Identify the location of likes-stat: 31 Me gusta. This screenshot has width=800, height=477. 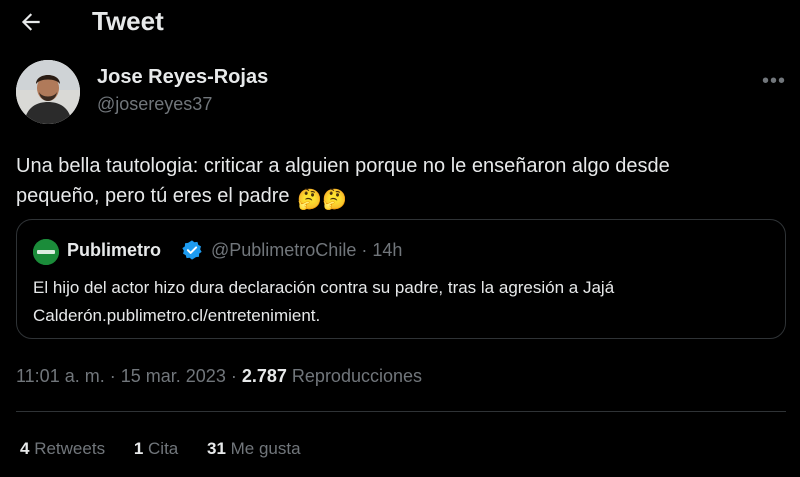
(254, 448).